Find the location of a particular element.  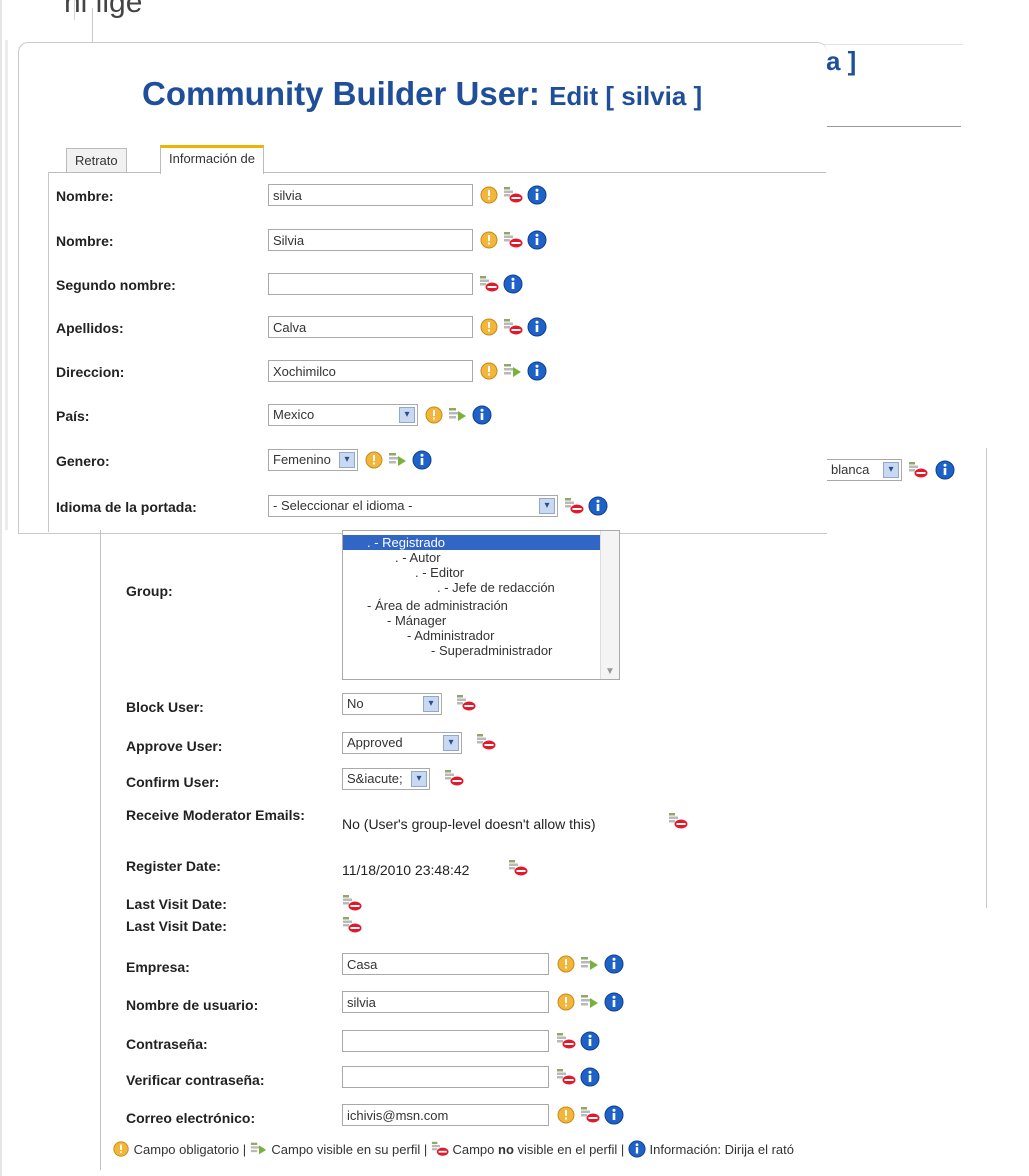

background-title-fragment: ni lige is located at coordinates (103, 9).